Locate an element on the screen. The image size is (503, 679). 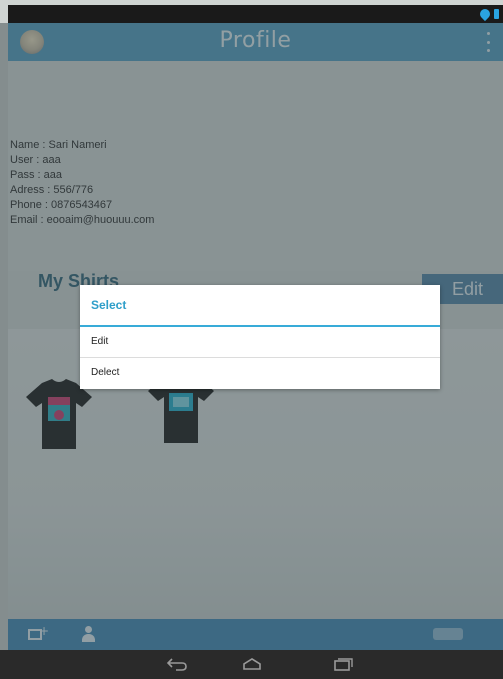
dialog-item-delete: Delect is located at coordinates (260, 373).